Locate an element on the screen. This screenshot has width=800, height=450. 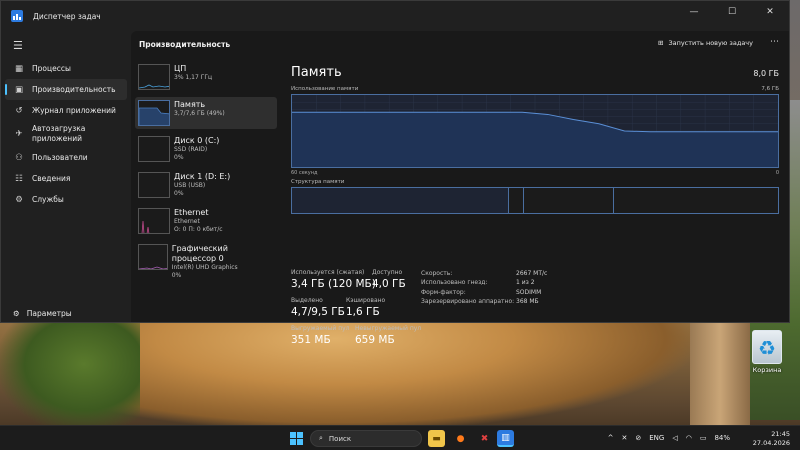
firefox-icon: ● is located at coordinates (460, 438).